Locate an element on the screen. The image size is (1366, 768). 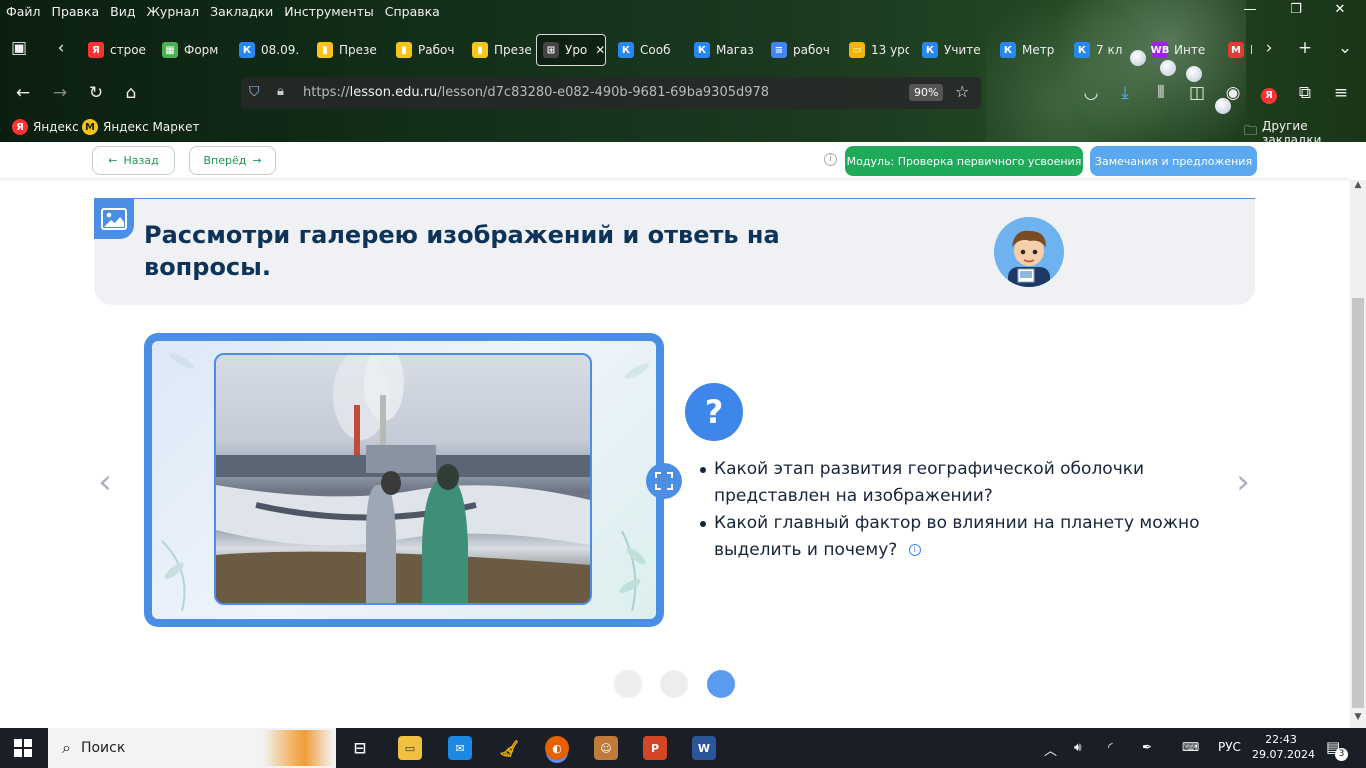
back-icon: ← is located at coordinates (23, 93).